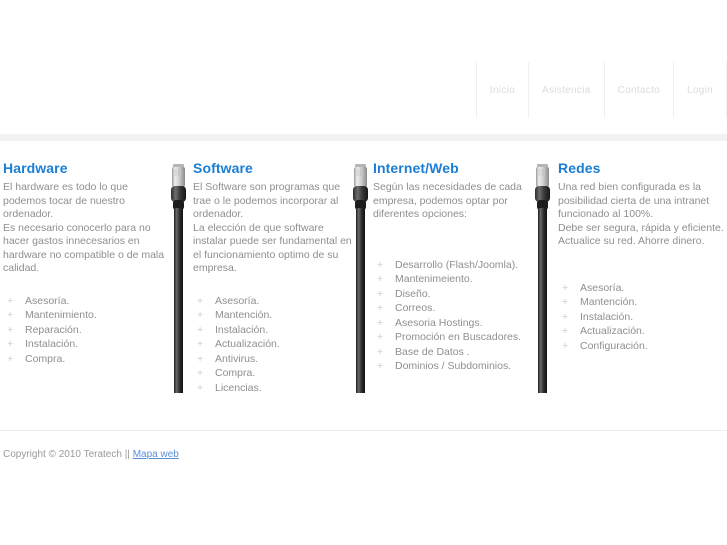  What do you see at coordinates (66, 454) in the screenshot?
I see `copyright-text: Copyright © 2010 Teratech ||` at bounding box center [66, 454].